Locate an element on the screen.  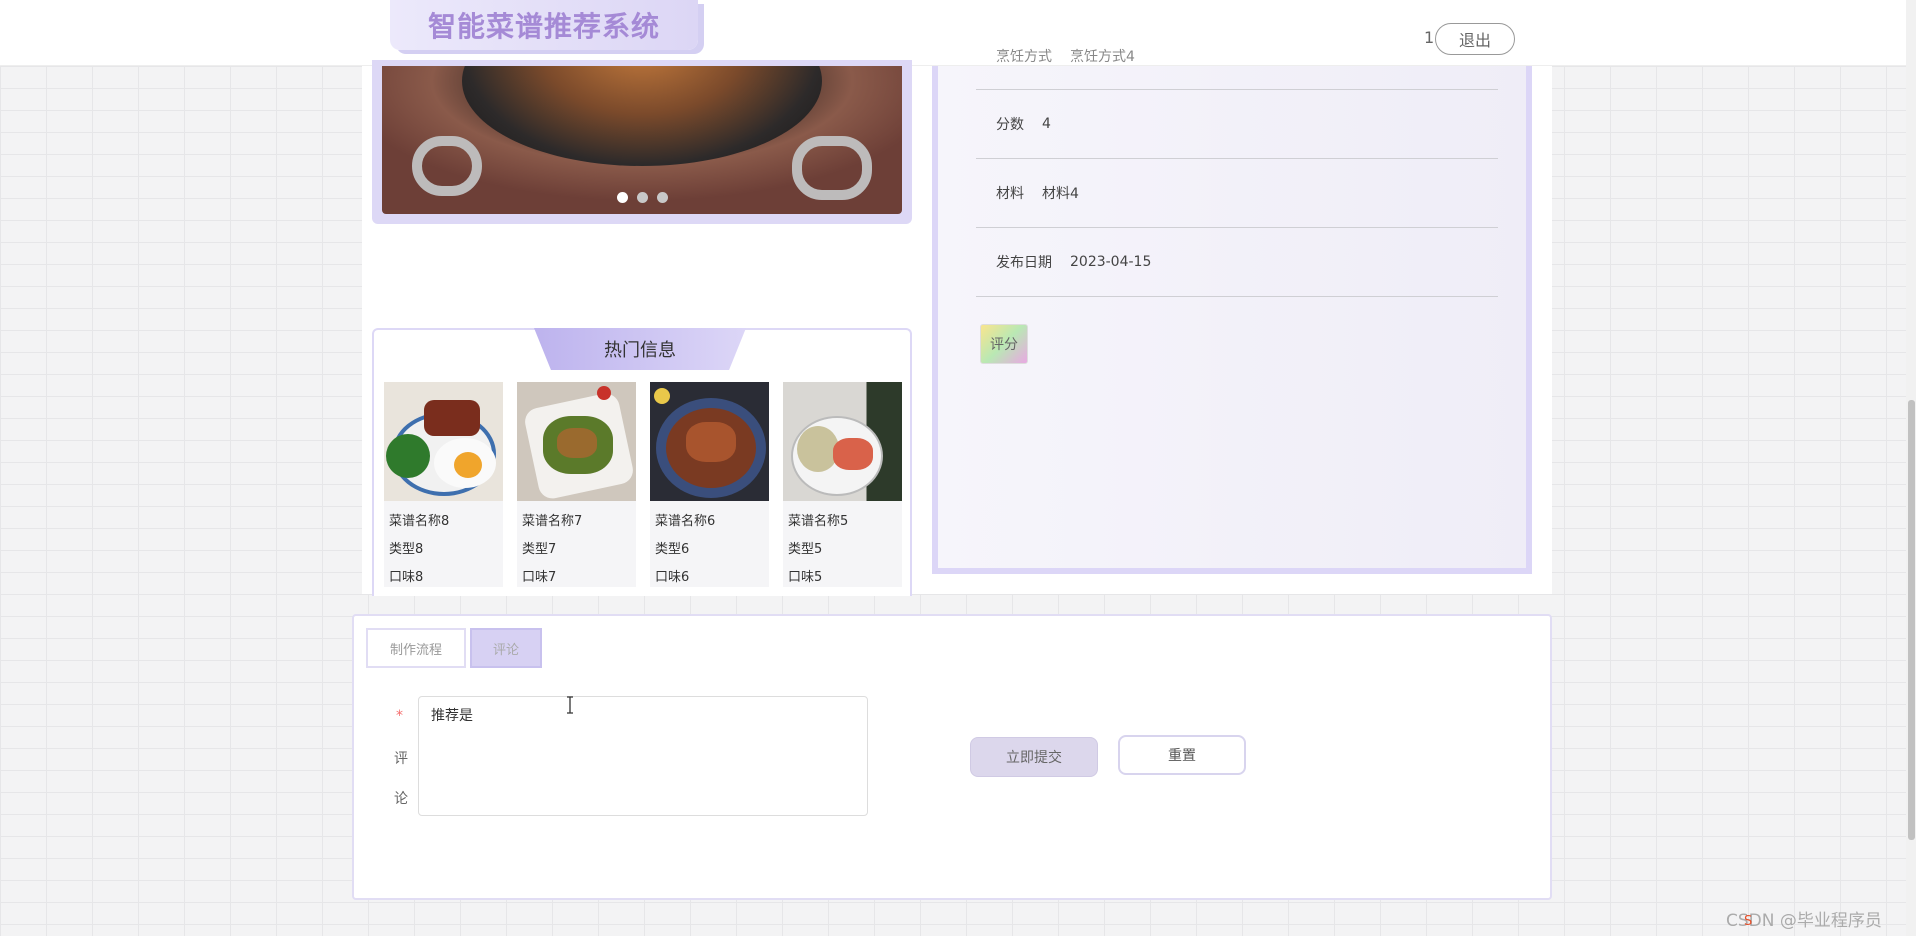
tab-comment: 评论 is located at coordinates (506, 648).